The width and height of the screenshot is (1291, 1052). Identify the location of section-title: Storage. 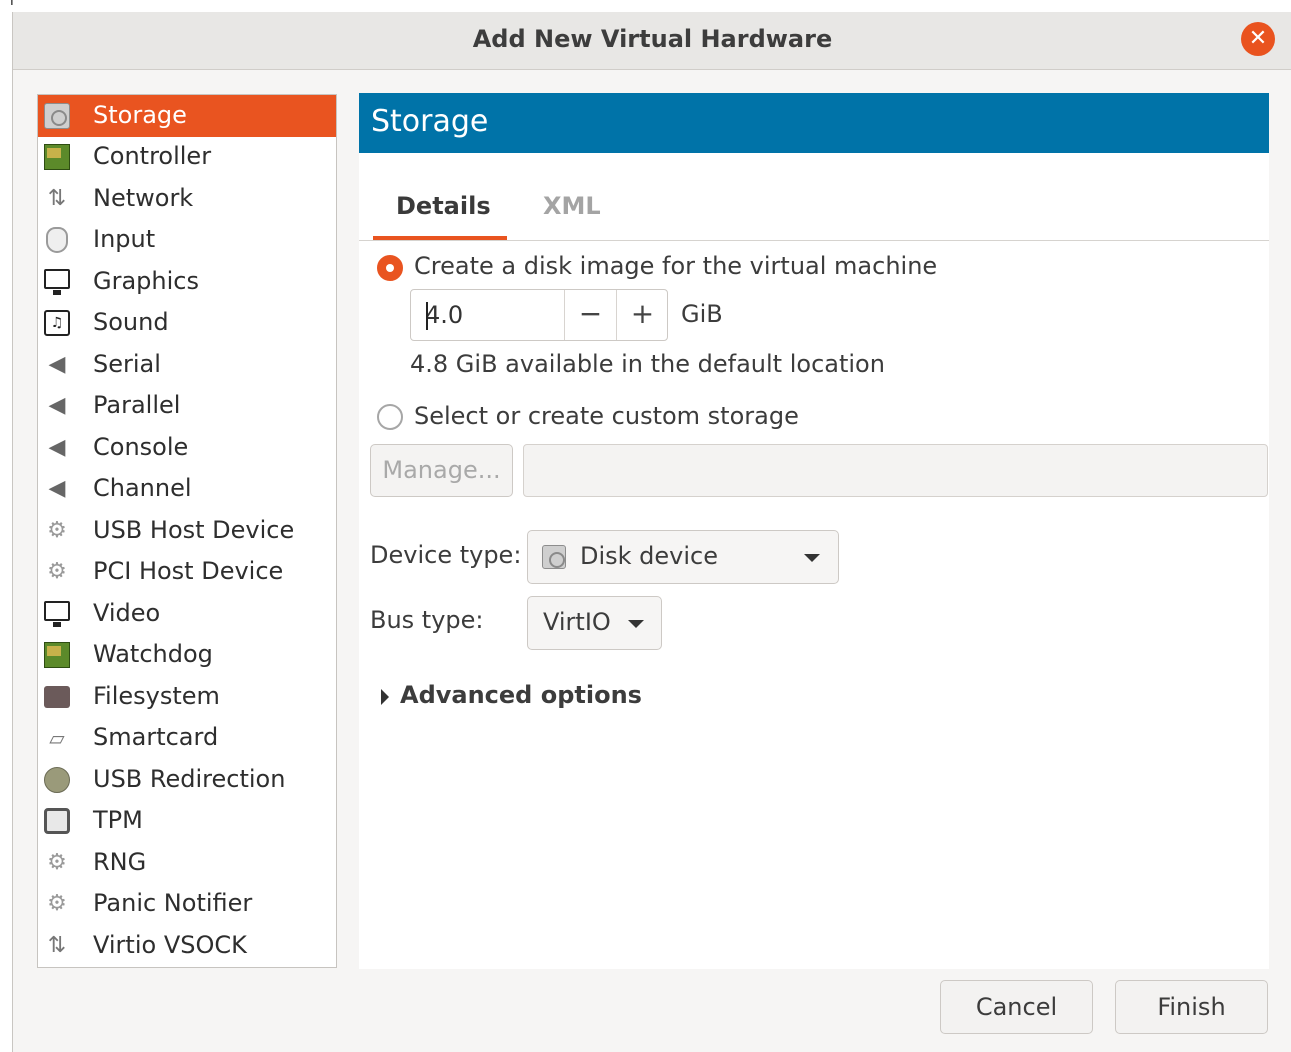
(430, 121).